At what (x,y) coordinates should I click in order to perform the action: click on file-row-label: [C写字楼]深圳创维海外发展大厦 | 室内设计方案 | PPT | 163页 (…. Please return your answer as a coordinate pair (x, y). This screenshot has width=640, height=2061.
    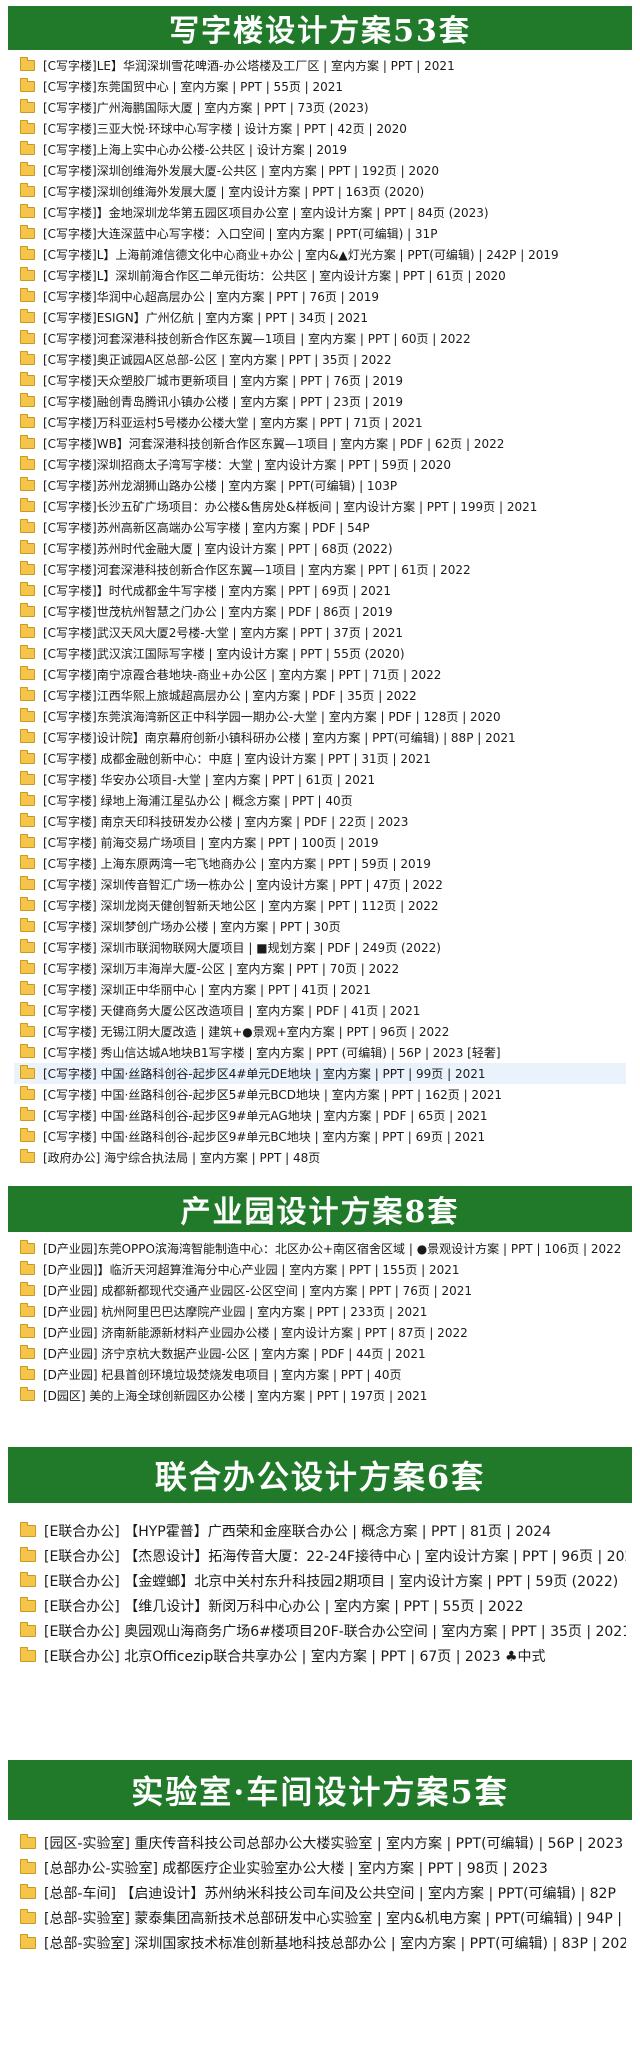
    Looking at the image, I should click on (234, 192).